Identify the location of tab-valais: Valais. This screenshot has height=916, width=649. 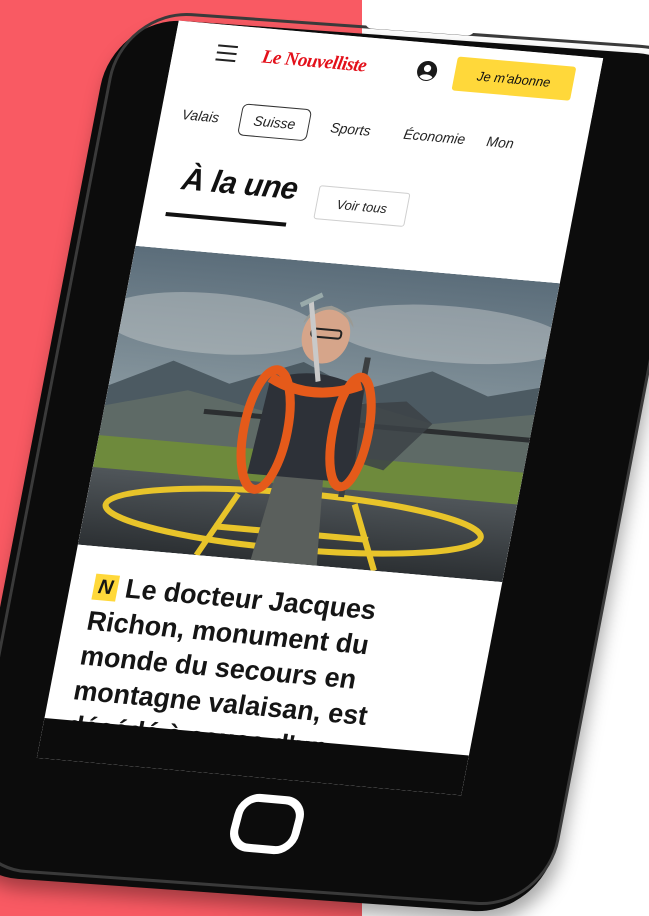
(200, 115).